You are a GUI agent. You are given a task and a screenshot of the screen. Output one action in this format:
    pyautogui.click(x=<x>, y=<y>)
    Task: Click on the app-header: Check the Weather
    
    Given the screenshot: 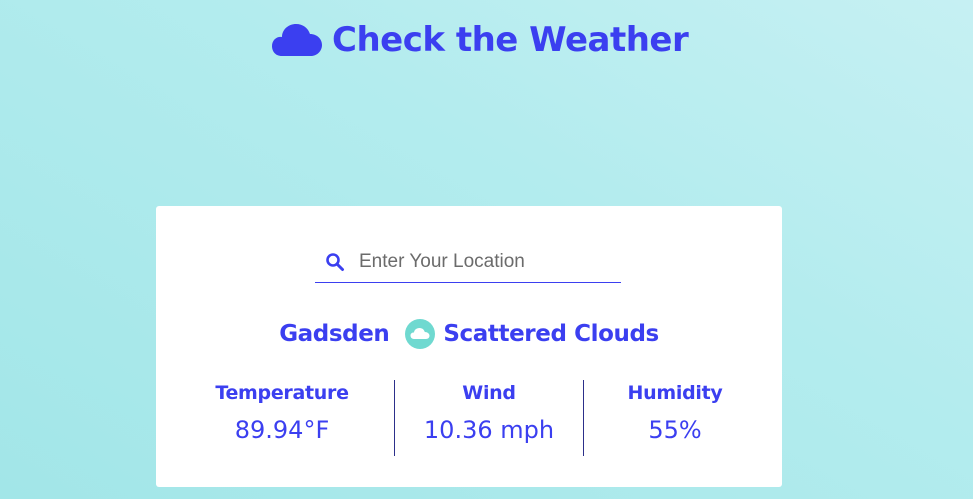 What is the action you would take?
    pyautogui.click(x=480, y=40)
    